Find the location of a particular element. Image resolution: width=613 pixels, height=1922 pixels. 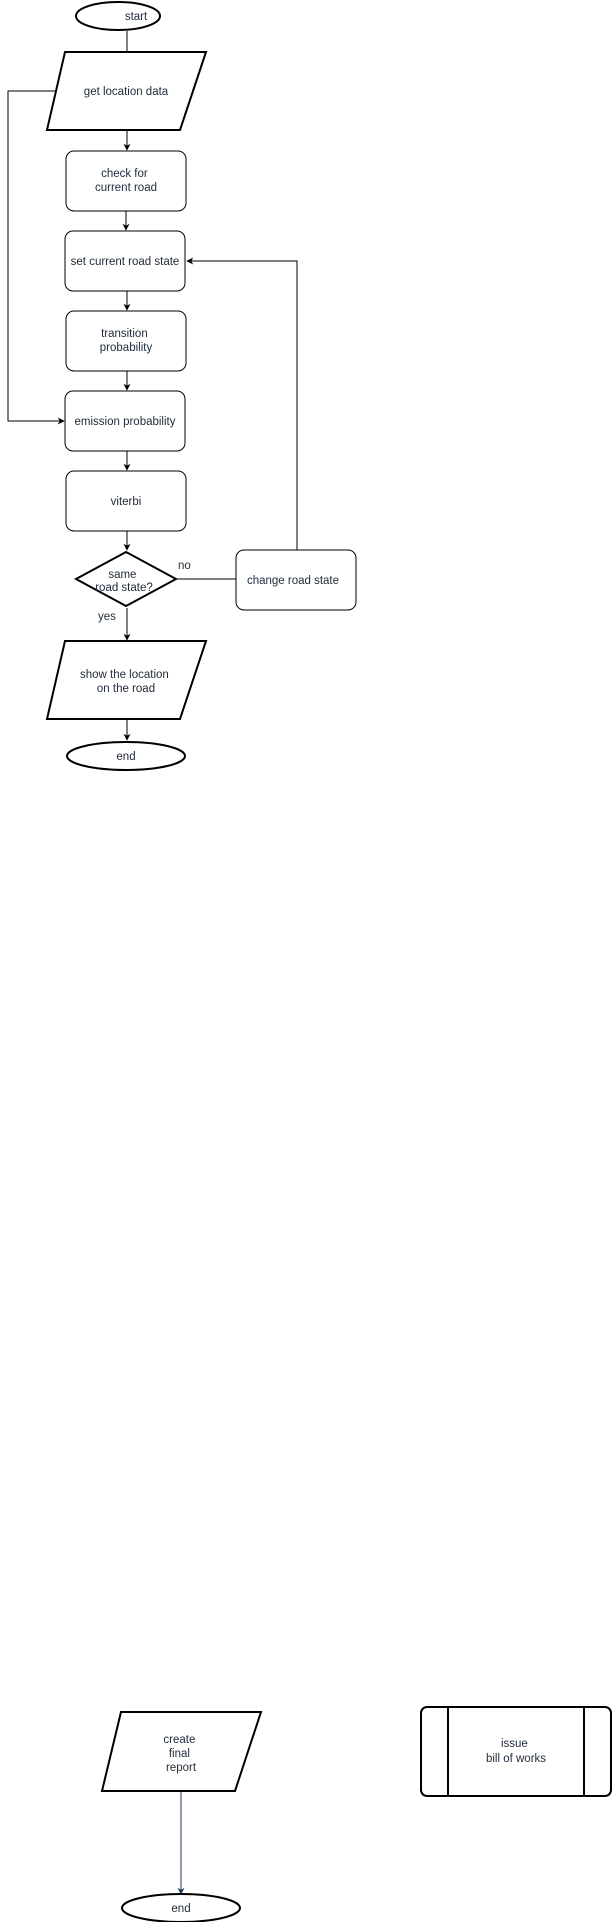

node-bottom-end-label: end is located at coordinates (180, 1909).